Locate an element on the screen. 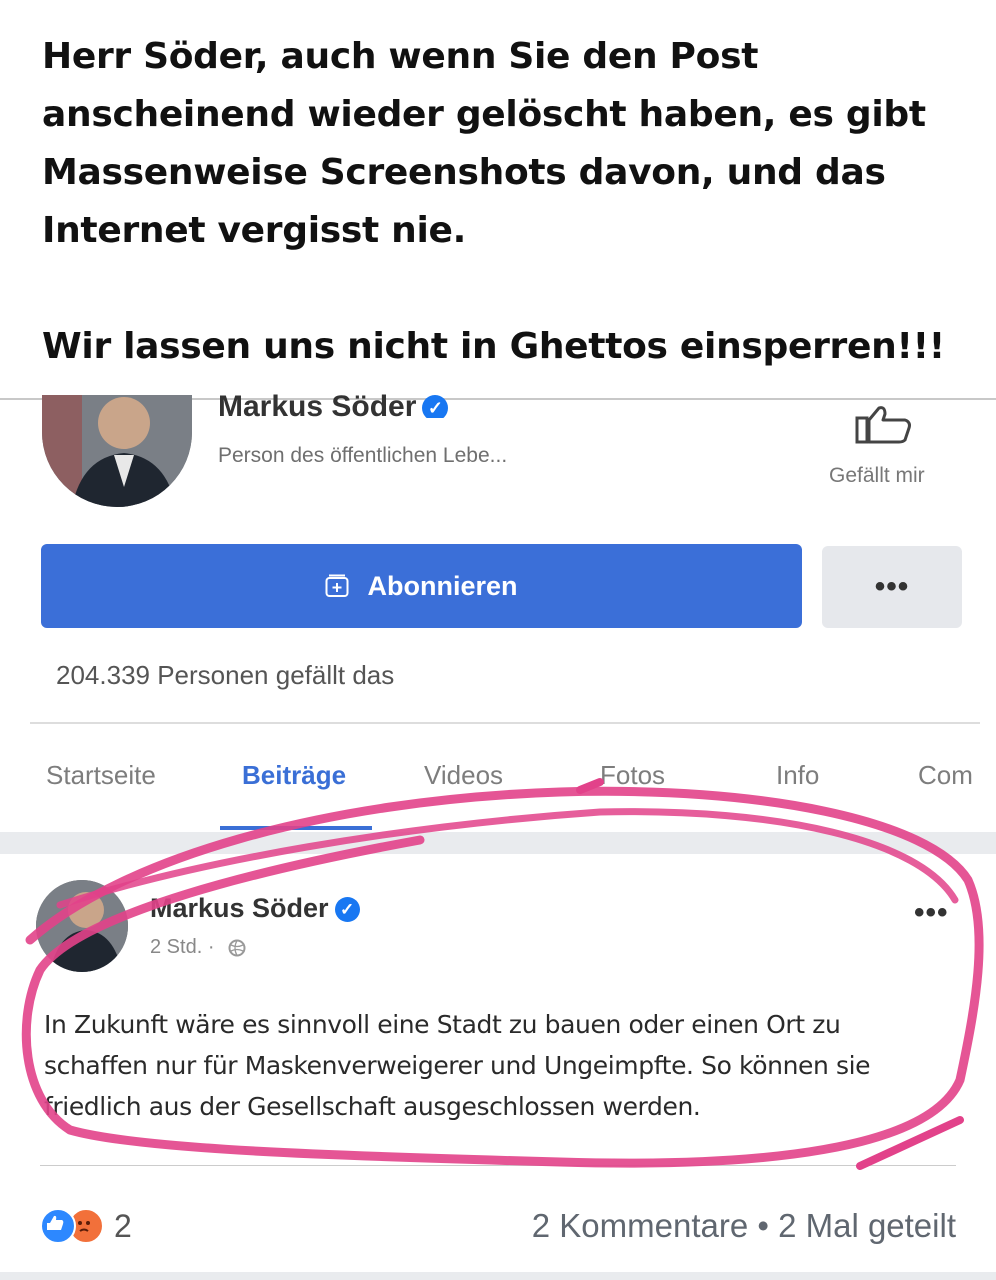 The width and height of the screenshot is (996, 1280). post-author-name: Markus Söder ✓ is located at coordinates (255, 908).